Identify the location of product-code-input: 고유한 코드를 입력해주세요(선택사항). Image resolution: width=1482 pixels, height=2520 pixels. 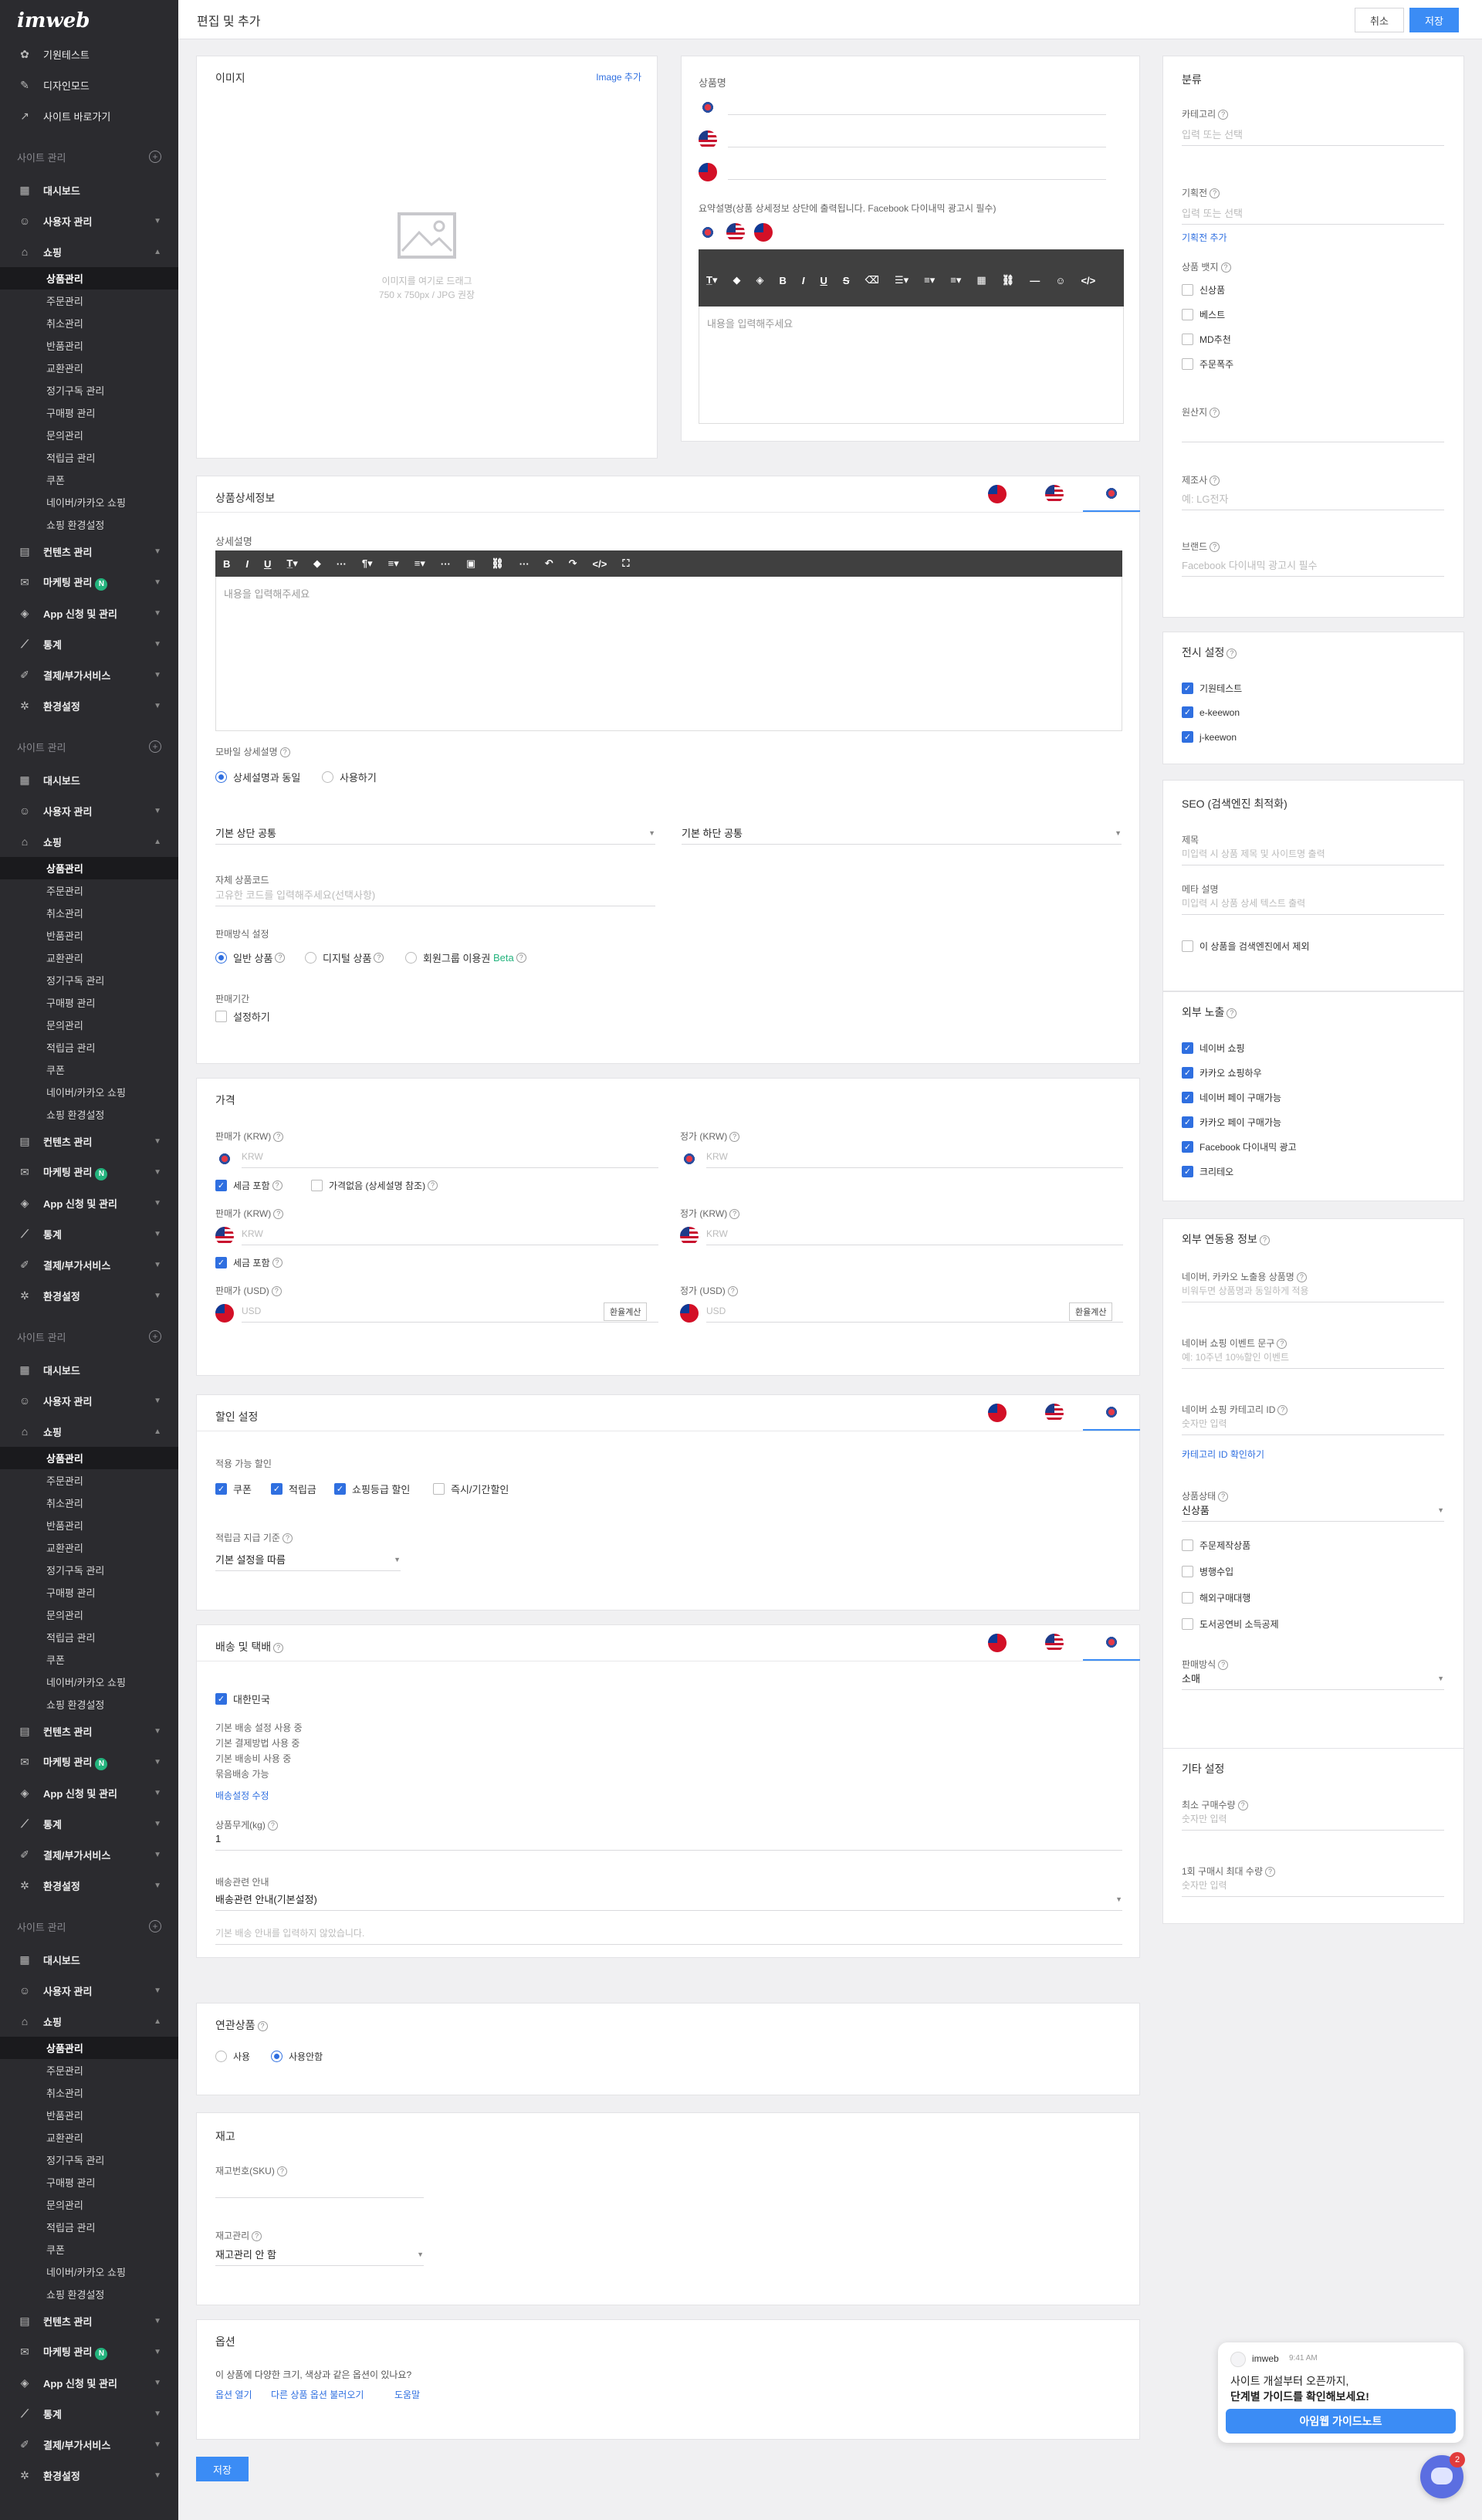
(435, 895).